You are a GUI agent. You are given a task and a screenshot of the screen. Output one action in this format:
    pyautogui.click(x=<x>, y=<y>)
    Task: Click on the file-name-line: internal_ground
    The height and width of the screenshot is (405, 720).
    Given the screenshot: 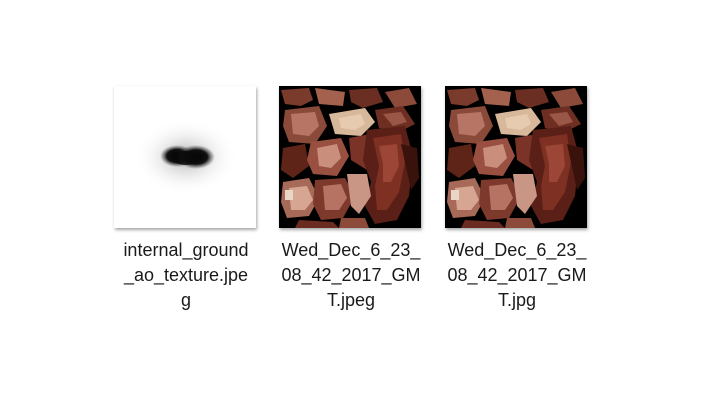 What is the action you would take?
    pyautogui.click(x=186, y=250)
    